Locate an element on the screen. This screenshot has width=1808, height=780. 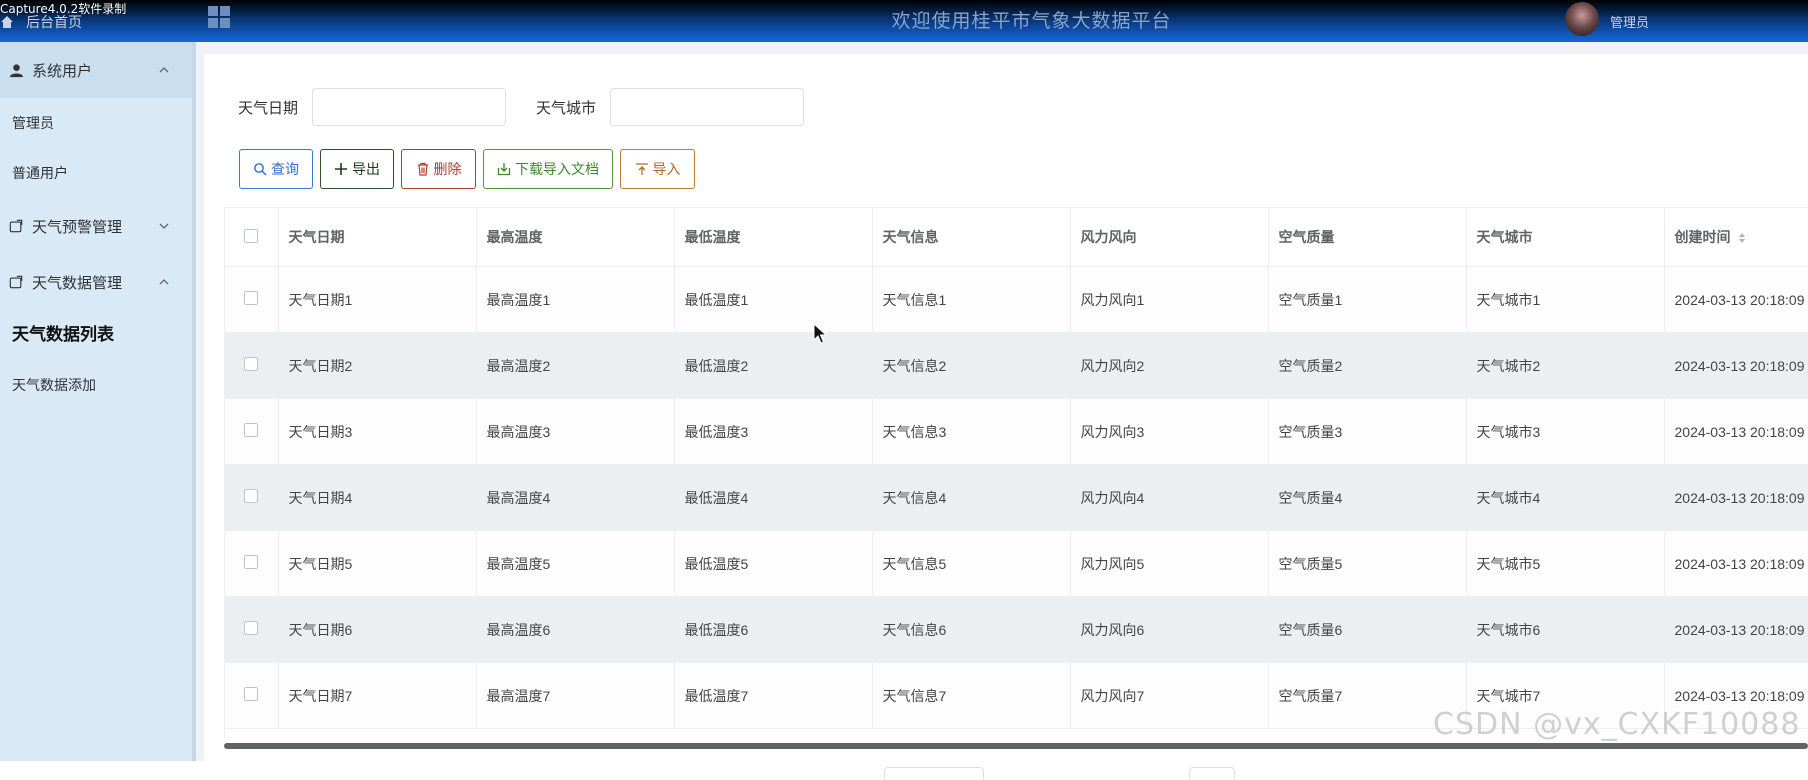
city-label: 天气城市 is located at coordinates (566, 108).